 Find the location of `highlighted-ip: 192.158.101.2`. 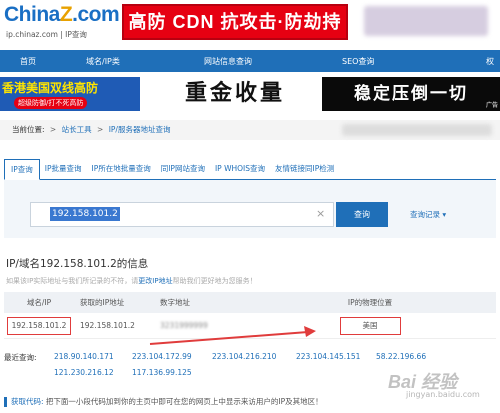

highlighted-ip: 192.158.101.2 is located at coordinates (39, 326).